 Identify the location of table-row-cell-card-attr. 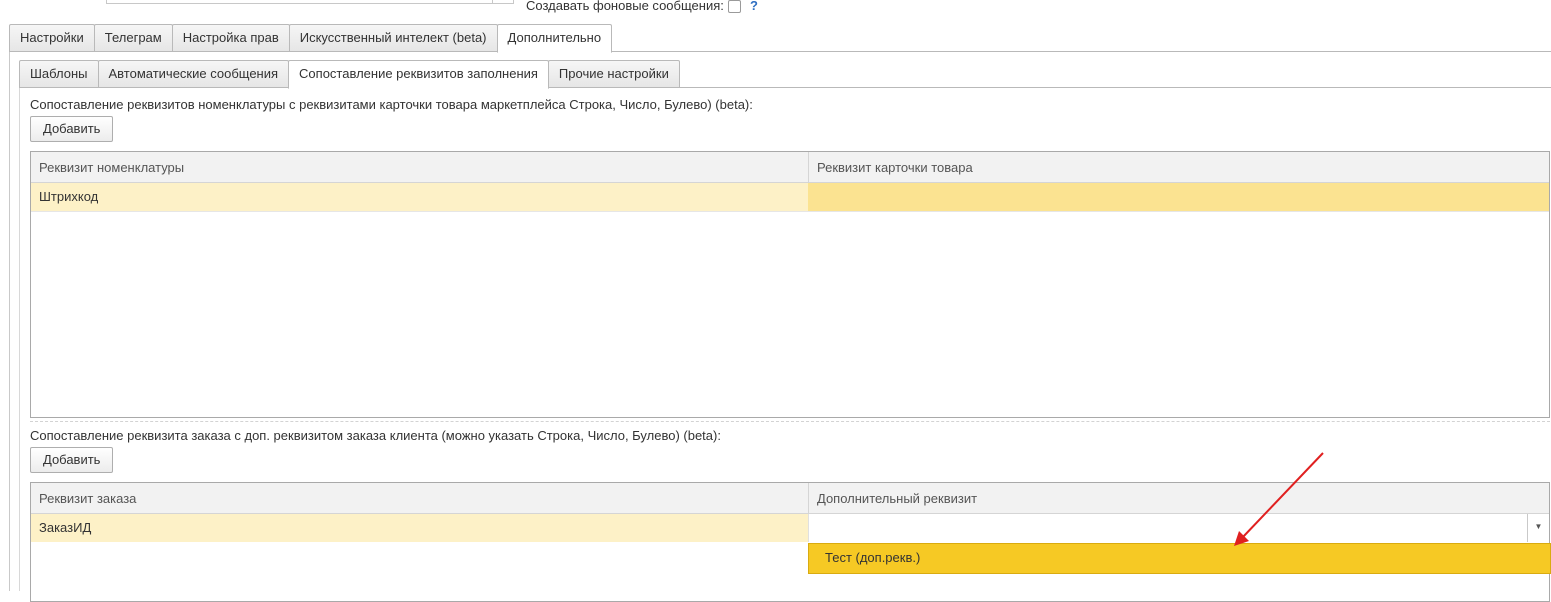
(1178, 197).